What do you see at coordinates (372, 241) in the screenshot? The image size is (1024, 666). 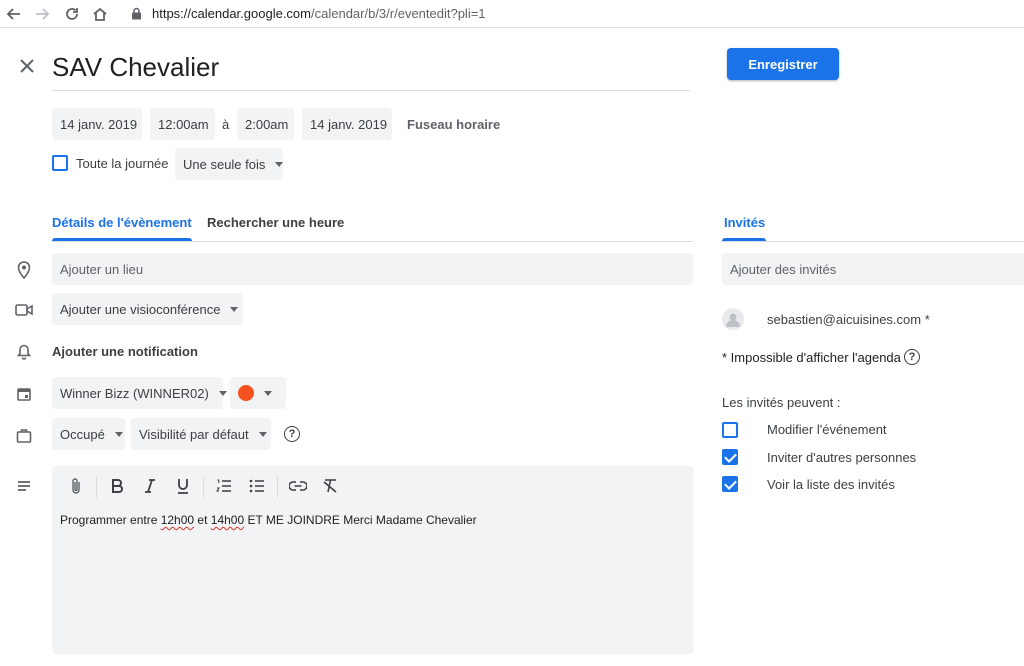 I see `tabs-divider` at bounding box center [372, 241].